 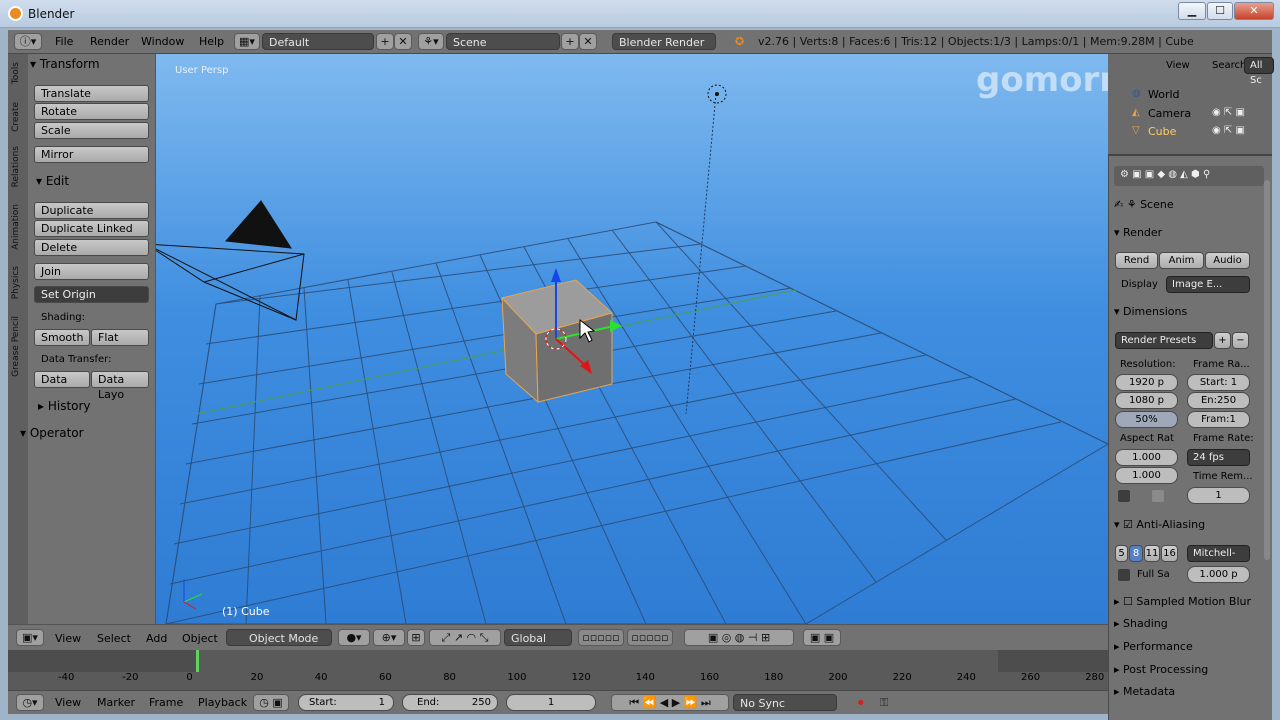 What do you see at coordinates (1218, 495) in the screenshot?
I see `time-remap-field: 1` at bounding box center [1218, 495].